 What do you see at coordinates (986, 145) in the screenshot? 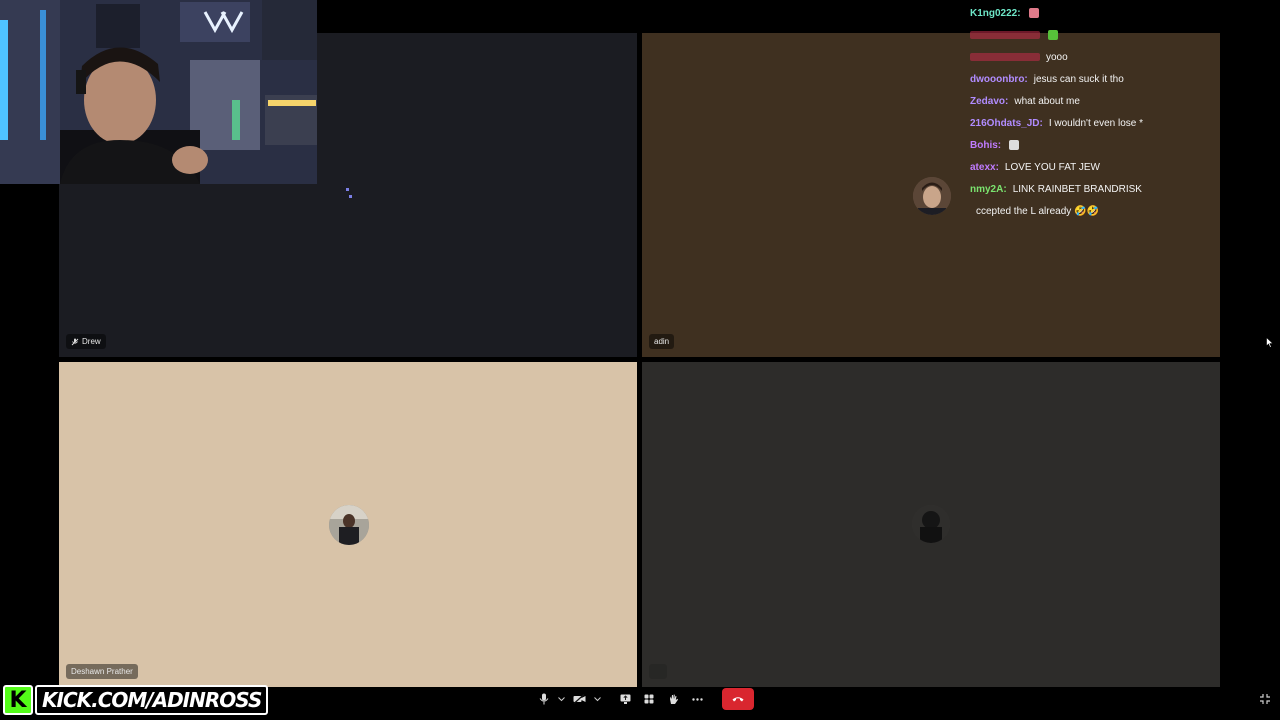
I see `chat-username: Bohis:` at bounding box center [986, 145].